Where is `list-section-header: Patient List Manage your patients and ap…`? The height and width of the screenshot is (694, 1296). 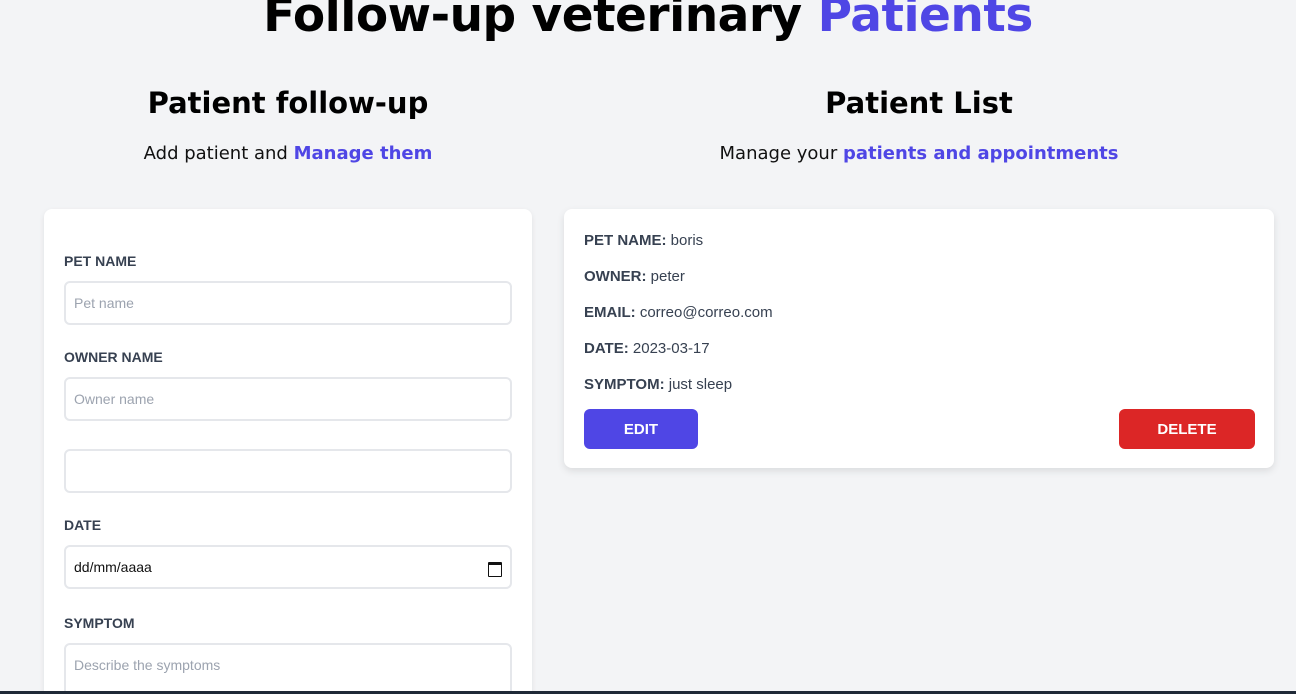 list-section-header: Patient List Manage your patients and ap… is located at coordinates (919, 125).